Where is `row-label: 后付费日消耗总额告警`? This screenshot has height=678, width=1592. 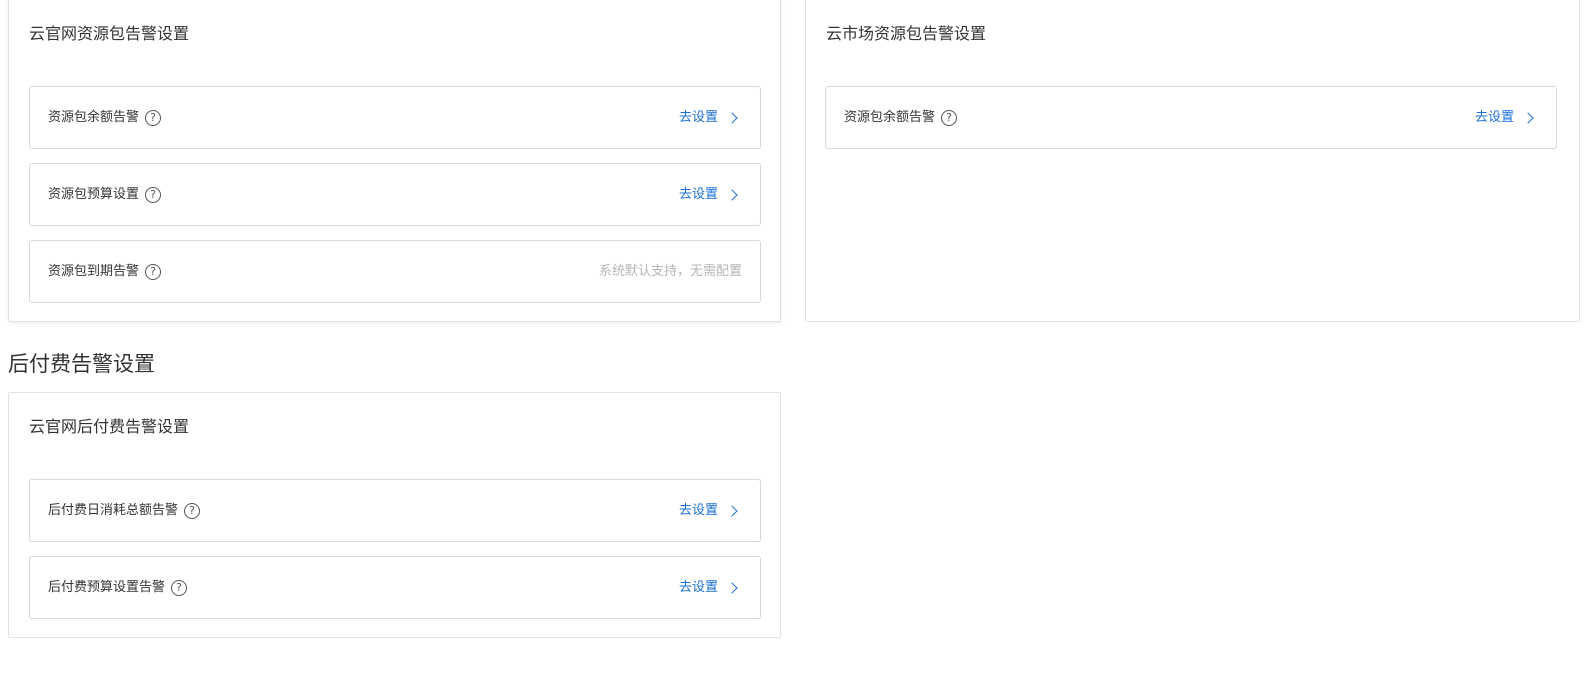 row-label: 后付费日消耗总额告警 is located at coordinates (113, 510).